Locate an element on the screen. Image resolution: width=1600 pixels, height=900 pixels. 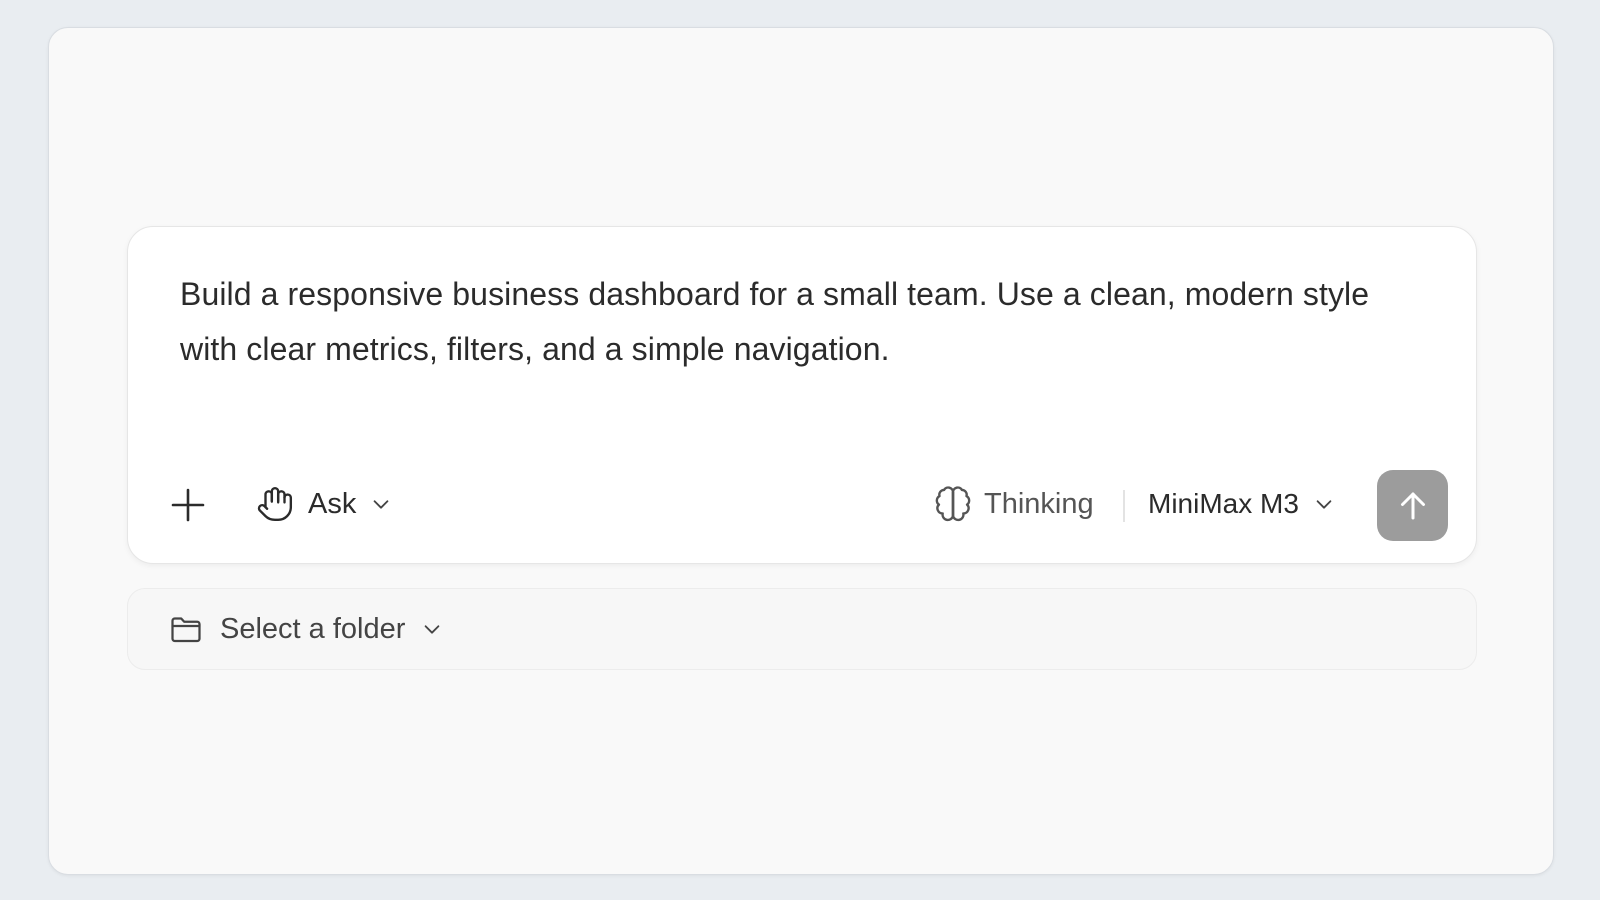
folder-selector-bar: Select a folder is located at coordinates (802, 629).